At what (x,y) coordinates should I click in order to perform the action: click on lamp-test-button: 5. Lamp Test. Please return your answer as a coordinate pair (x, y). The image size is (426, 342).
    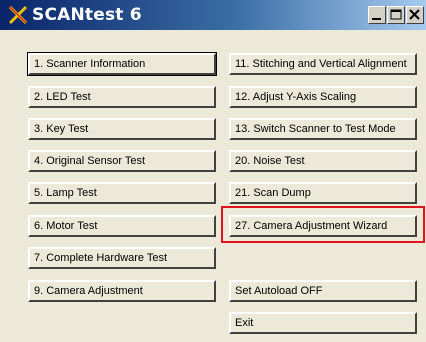
    Looking at the image, I should click on (122, 193).